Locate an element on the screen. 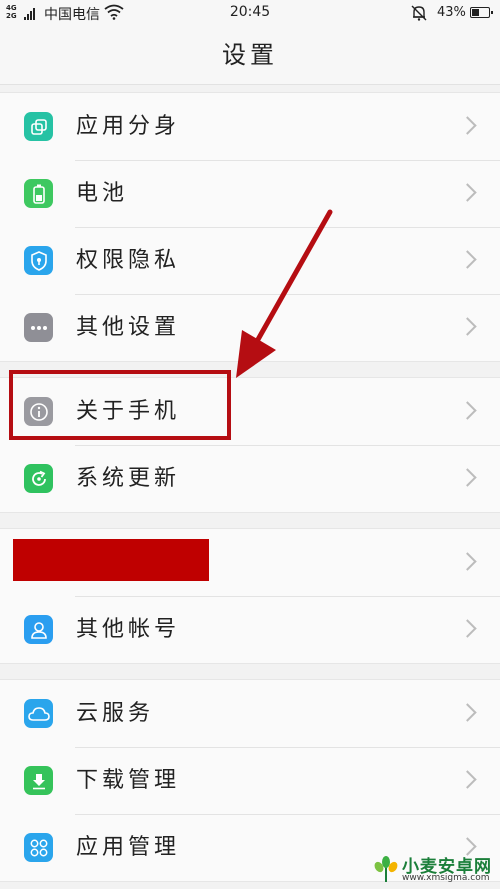 The width and height of the screenshot is (500, 889). settings-item-label: 应用管理 is located at coordinates (128, 847).